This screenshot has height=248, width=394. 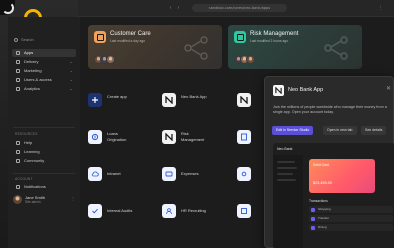 I want to click on card-title: Risk Management, so click(x=274, y=34).